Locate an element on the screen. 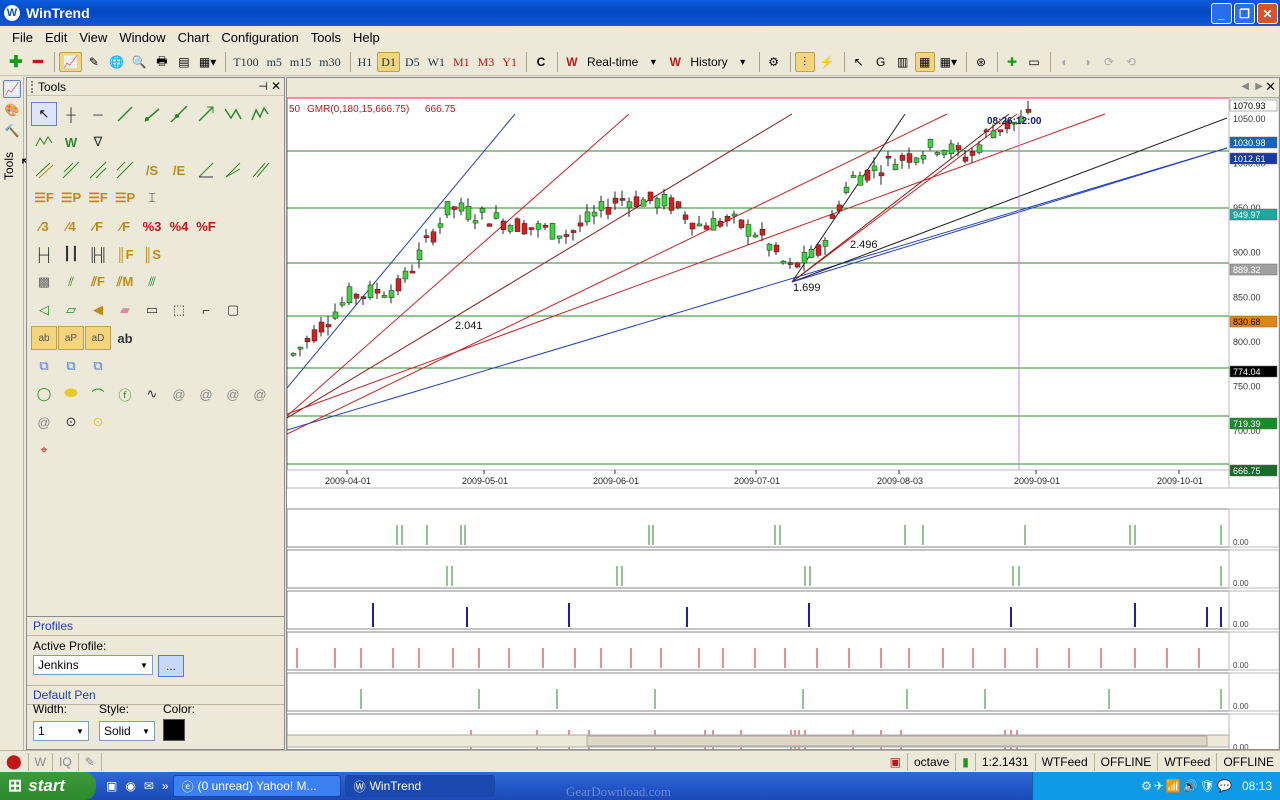 This screenshot has height=800, width=1280. minimize-button: _ is located at coordinates (1221, 13).